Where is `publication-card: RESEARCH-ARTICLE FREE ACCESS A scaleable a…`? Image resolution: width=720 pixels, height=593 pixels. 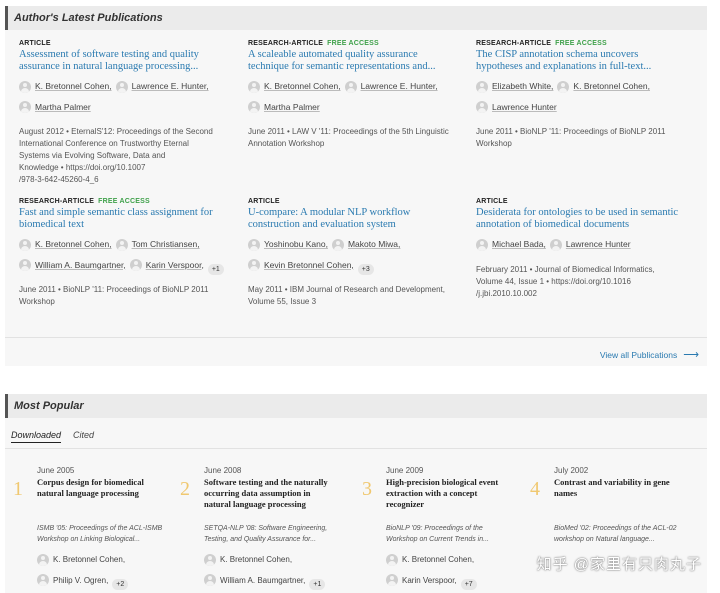
publication-card: RESEARCH-ARTICLE FREE ACCESS A scaleable a… is located at coordinates (353, 95).